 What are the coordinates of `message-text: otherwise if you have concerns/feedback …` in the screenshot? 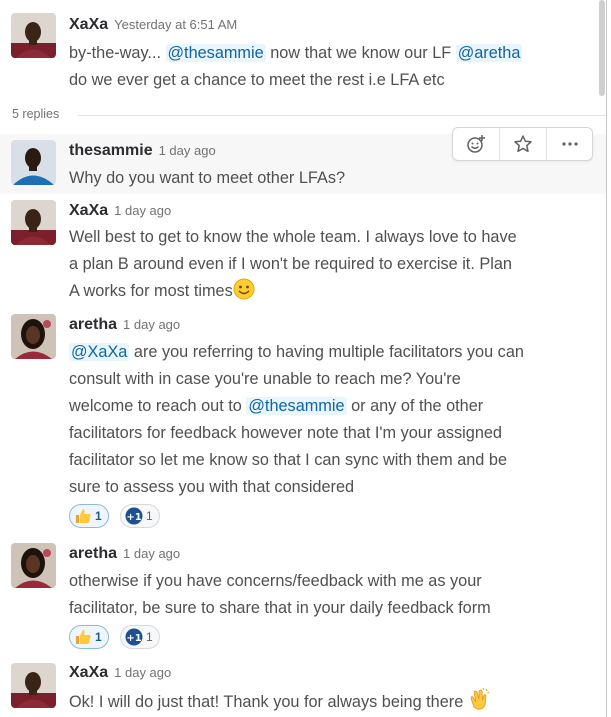 It's located at (329, 595).